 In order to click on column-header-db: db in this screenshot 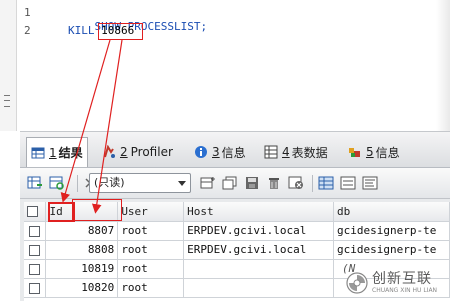, I will do `click(391, 212)`.